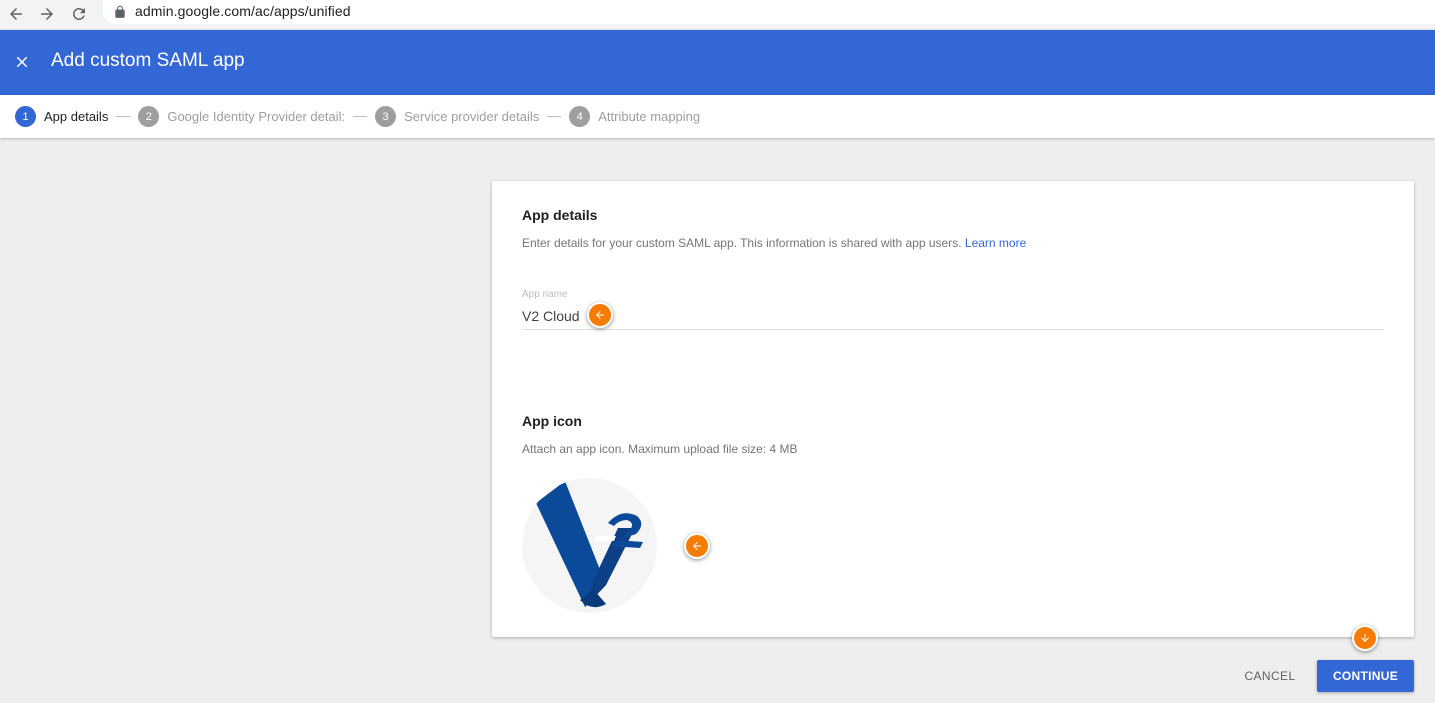  I want to click on page-title: Add custom SAML app, so click(148, 60).